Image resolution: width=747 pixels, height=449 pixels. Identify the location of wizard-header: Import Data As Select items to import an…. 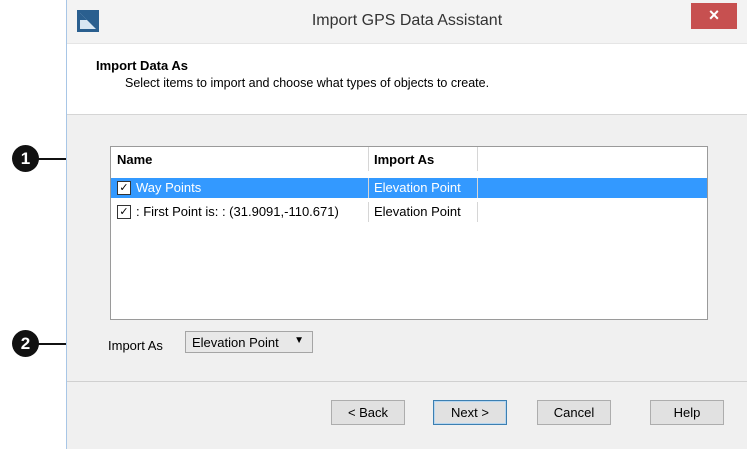
(407, 79).